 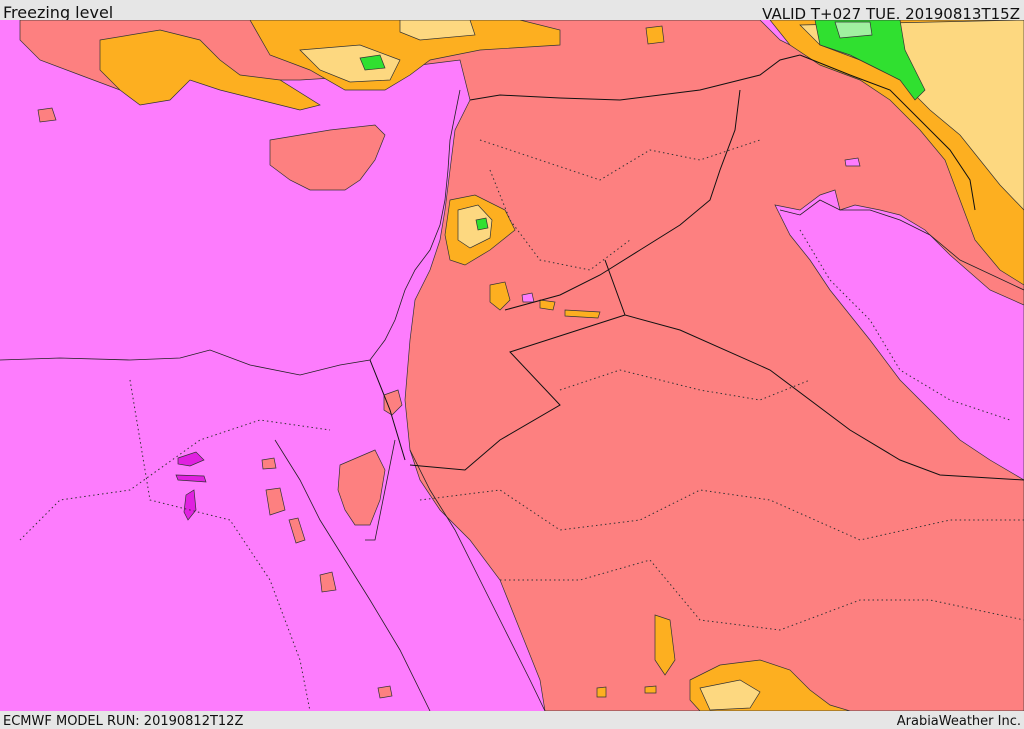 I want to click on purple-dot-jordan, so click(x=528, y=297).